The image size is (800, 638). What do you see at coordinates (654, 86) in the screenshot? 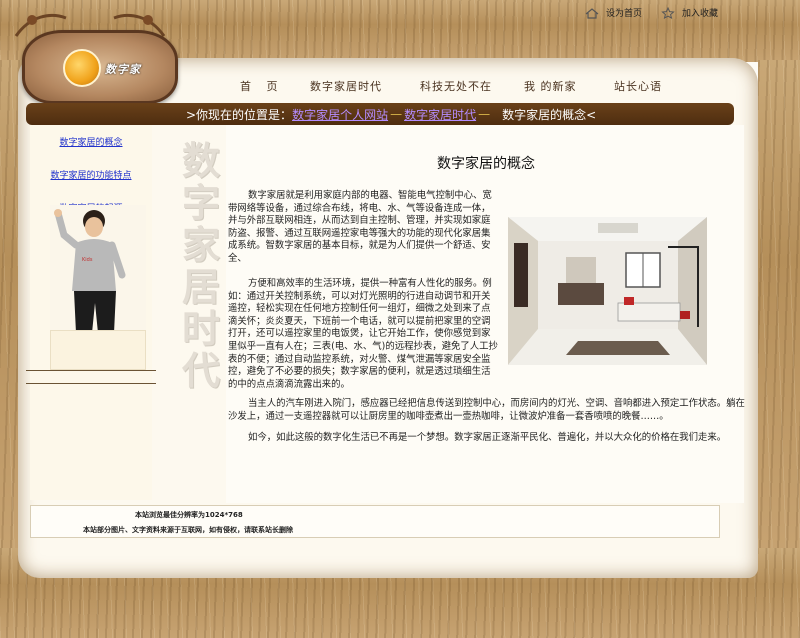
I see `nav-webmaster-words: 站长心语` at bounding box center [654, 86].